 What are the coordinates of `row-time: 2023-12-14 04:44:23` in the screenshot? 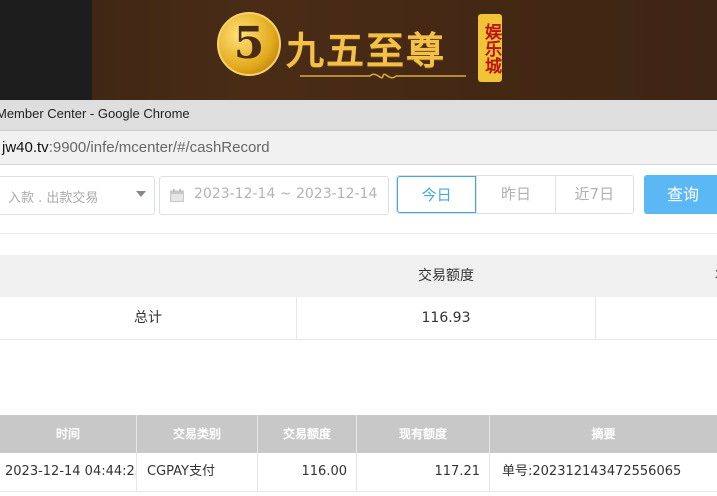 It's located at (68, 472).